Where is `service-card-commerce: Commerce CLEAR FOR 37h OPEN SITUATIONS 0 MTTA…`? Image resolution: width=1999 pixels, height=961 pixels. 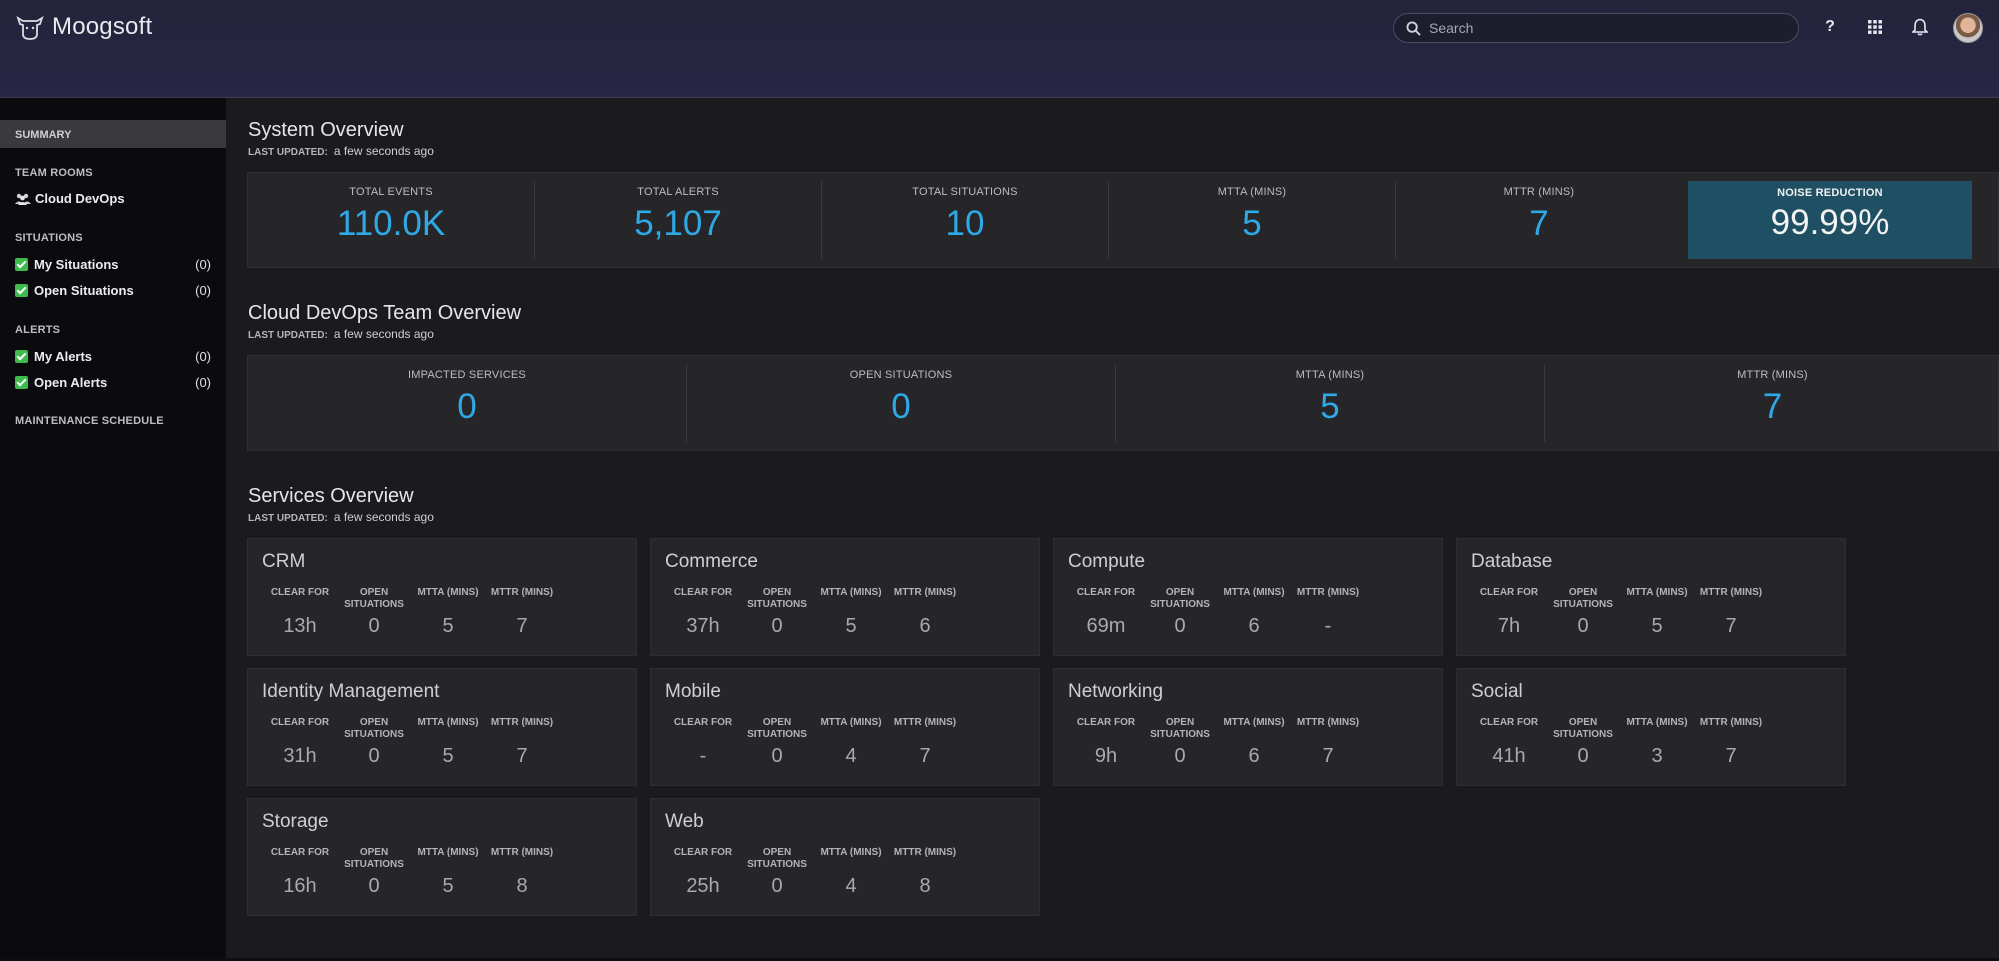 service-card-commerce: Commerce CLEAR FOR 37h OPEN SITUATIONS 0 MTTA… is located at coordinates (845, 597).